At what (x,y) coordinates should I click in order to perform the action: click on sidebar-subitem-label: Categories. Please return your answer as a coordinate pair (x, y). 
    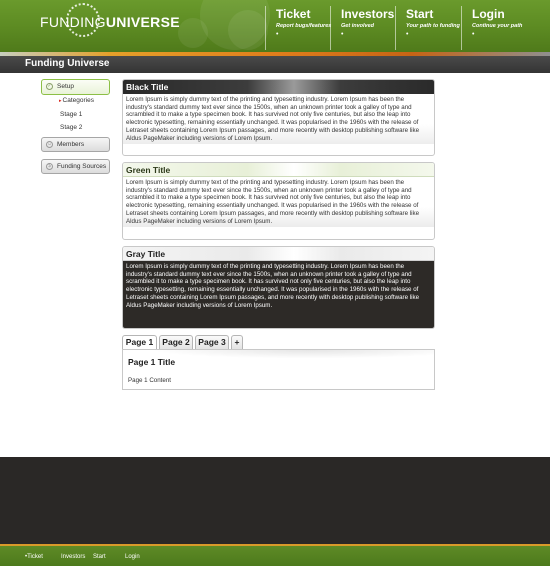
    Looking at the image, I should click on (78, 100).